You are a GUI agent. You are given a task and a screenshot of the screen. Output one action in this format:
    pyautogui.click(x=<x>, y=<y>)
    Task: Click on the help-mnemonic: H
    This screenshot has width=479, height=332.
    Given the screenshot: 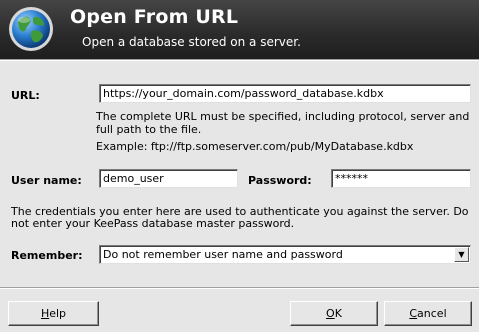 What is the action you would take?
    pyautogui.click(x=45, y=313)
    